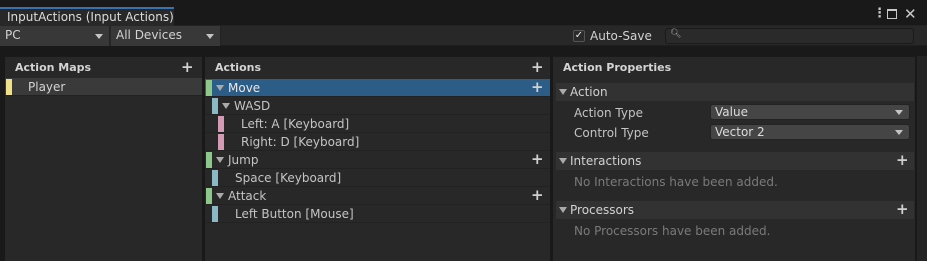 This screenshot has height=261, width=927. Describe the element at coordinates (377, 196) in the screenshot. I see `action-row-attack: Attack +` at that location.